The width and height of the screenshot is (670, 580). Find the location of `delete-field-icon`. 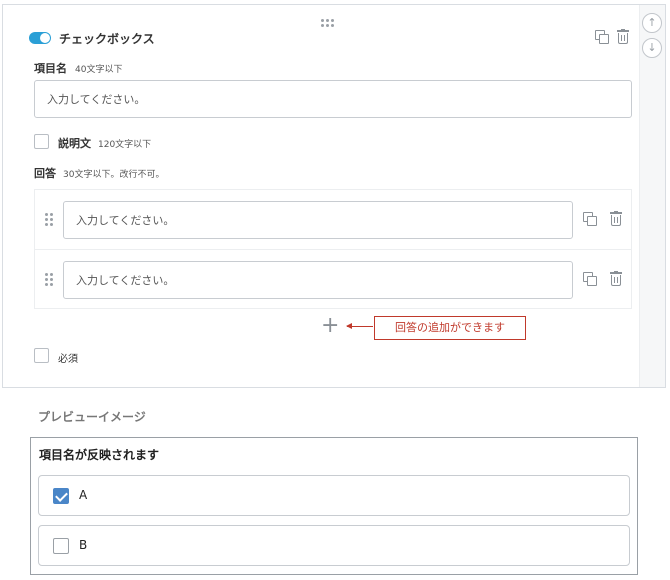

delete-field-icon is located at coordinates (623, 36).